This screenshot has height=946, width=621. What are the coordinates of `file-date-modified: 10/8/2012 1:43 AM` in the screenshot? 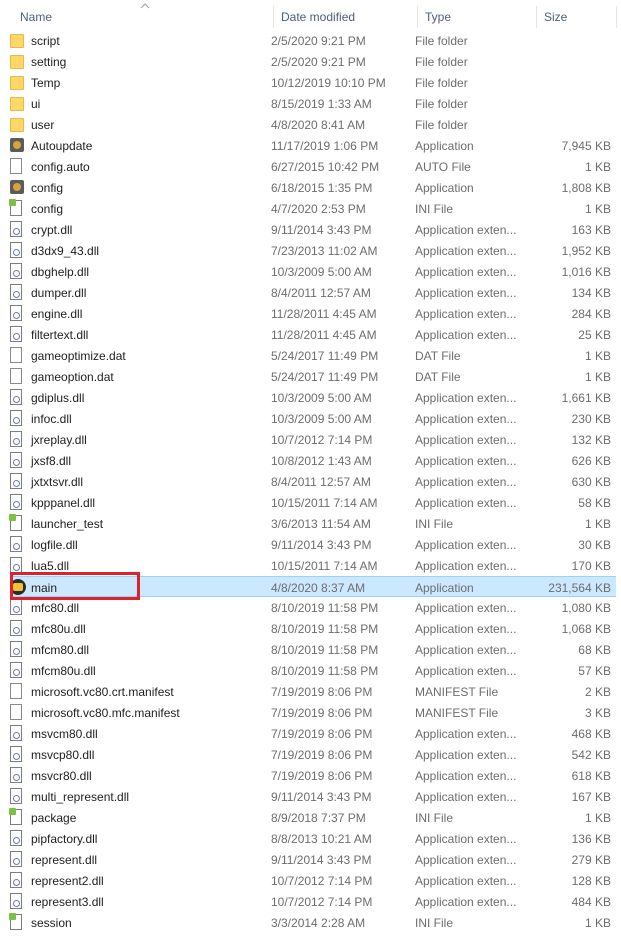 It's located at (321, 461).